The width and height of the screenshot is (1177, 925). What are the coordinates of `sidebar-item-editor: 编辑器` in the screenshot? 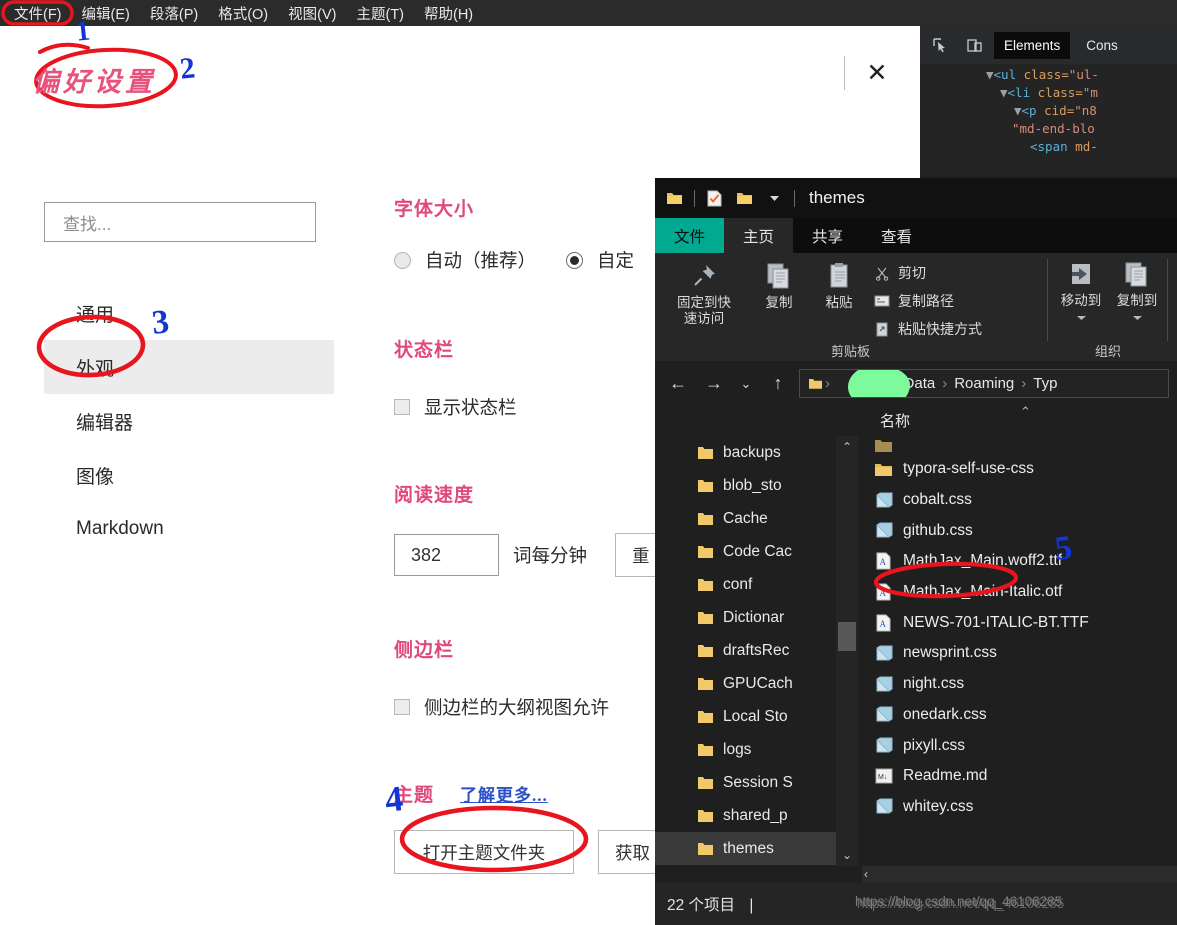 It's located at (189, 421).